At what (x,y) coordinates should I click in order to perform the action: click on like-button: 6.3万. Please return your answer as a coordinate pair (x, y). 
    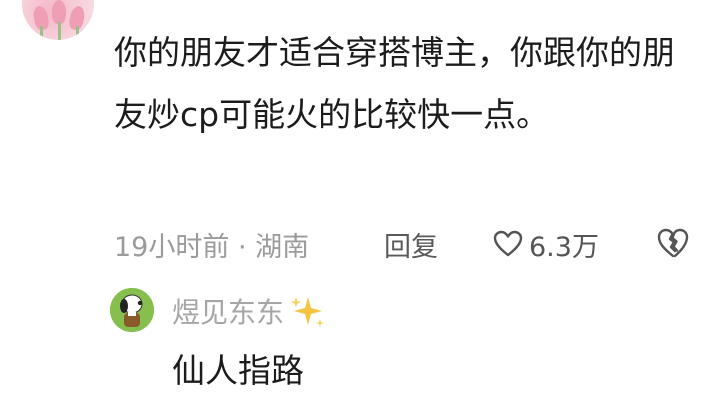
    Looking at the image, I should click on (546, 244).